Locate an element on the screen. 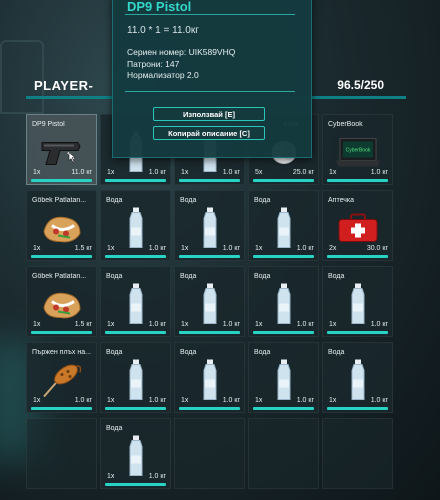  item-weight: 25.0 кг is located at coordinates (303, 172).